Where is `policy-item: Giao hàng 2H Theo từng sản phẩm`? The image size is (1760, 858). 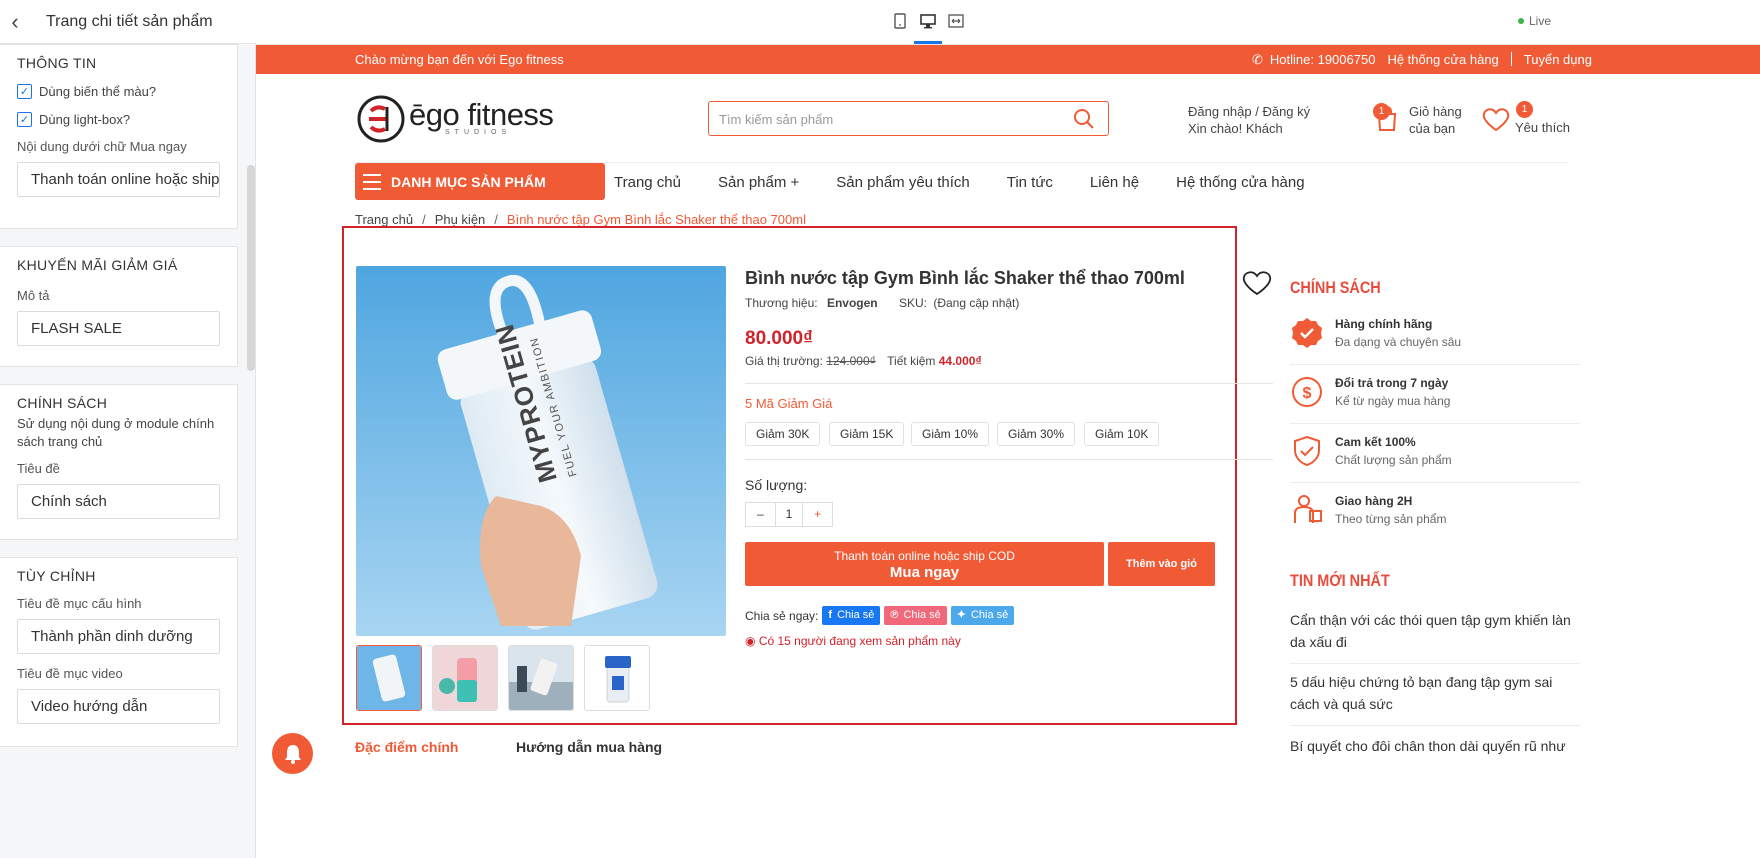 policy-item: Giao hàng 2H Theo từng sản phẩm is located at coordinates (1435, 517).